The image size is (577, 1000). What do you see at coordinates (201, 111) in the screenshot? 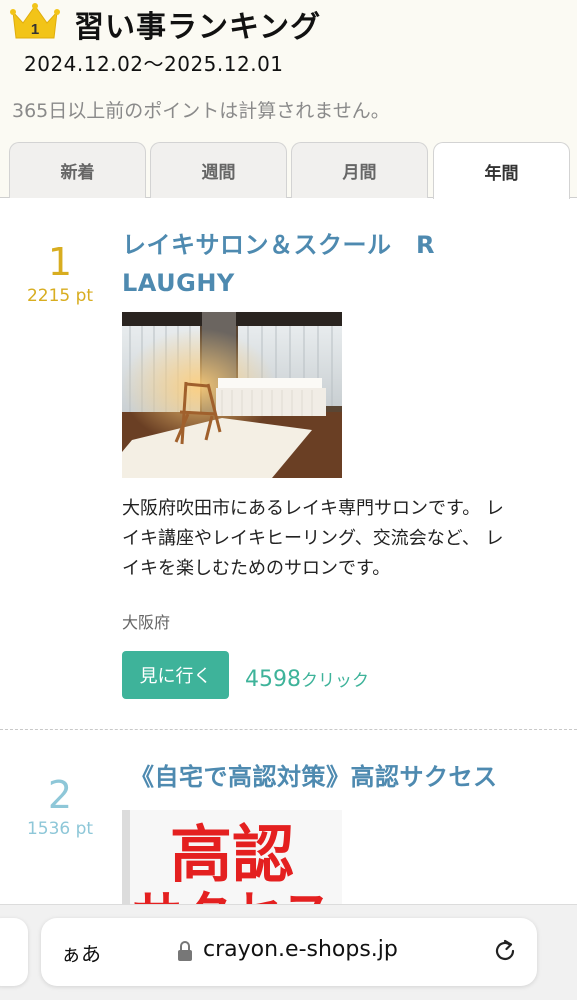
I see `points-note: 365日以上前のポイントは計算されません。` at bounding box center [201, 111].